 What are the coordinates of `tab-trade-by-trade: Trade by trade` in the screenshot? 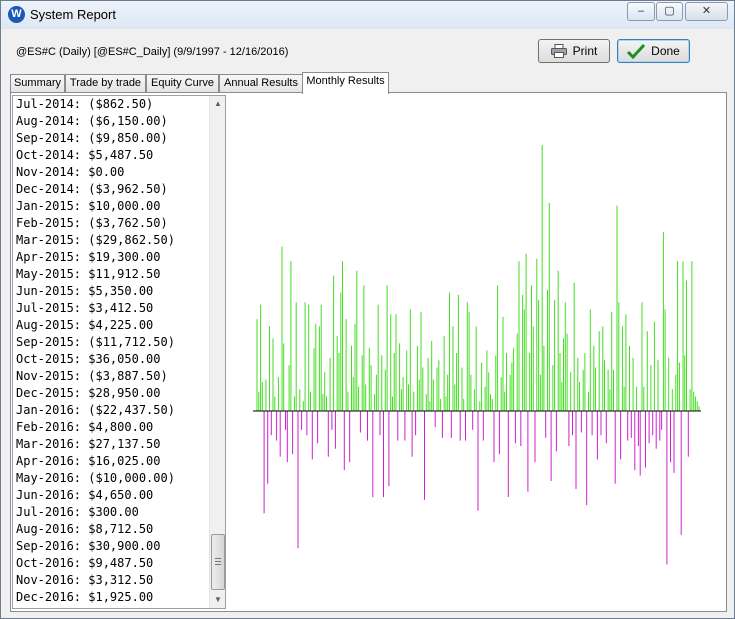 It's located at (105, 83).